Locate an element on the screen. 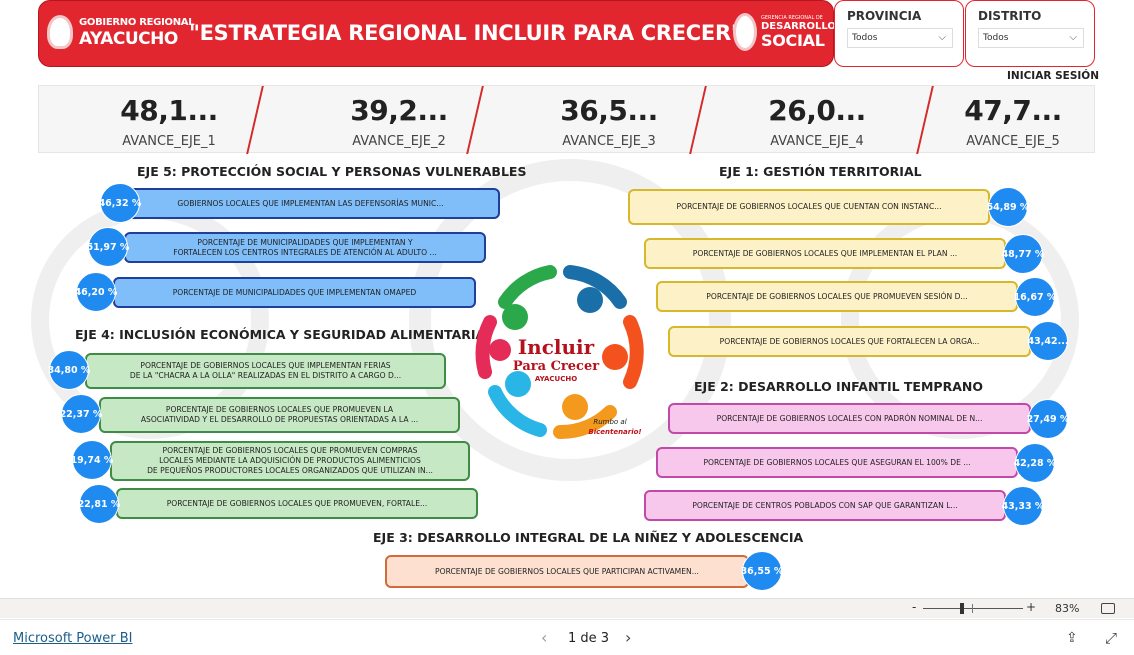 The height and width of the screenshot is (655, 1134). distrito-value: Todos is located at coordinates (996, 38).